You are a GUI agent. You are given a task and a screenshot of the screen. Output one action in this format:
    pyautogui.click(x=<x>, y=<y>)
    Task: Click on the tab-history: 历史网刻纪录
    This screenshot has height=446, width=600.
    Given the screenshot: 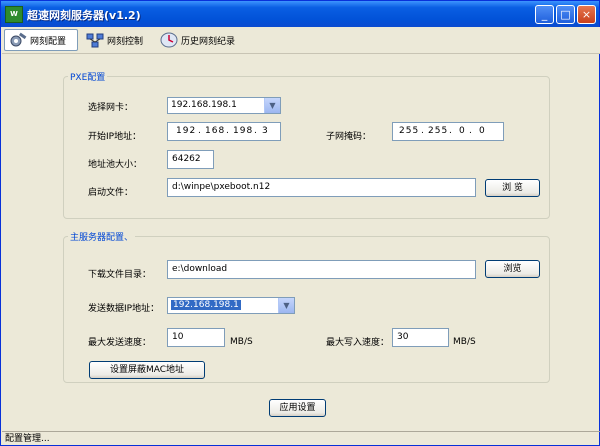 What is the action you would take?
    pyautogui.click(x=201, y=40)
    